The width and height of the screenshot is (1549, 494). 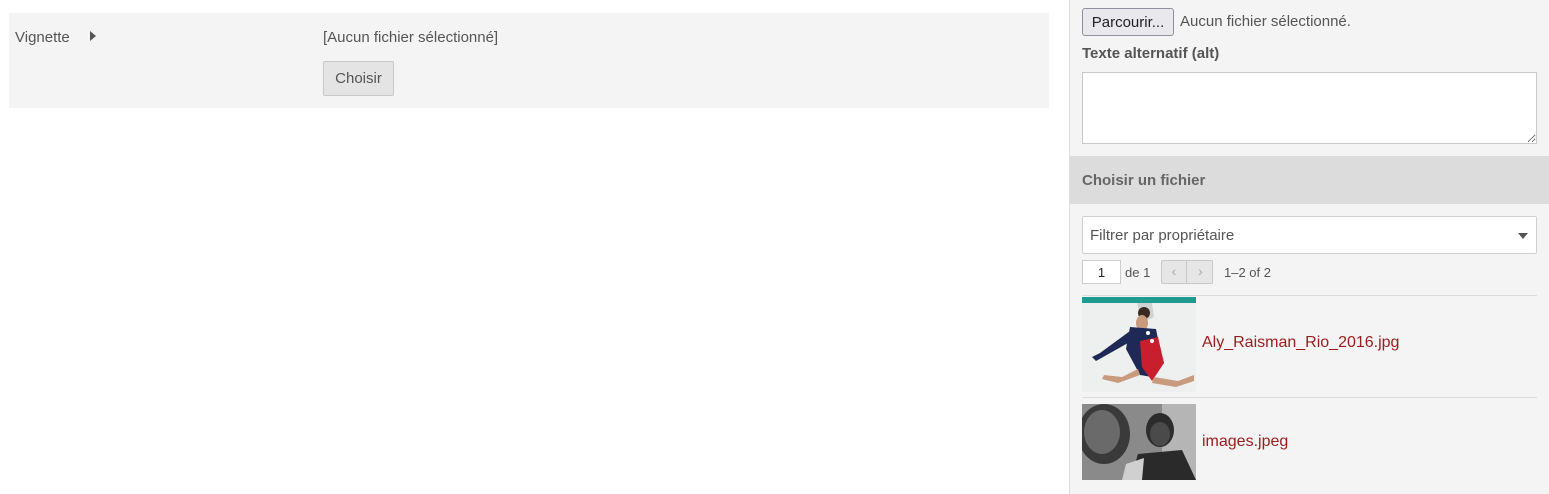 I want to click on choose-button: Choisir, so click(x=358, y=78).